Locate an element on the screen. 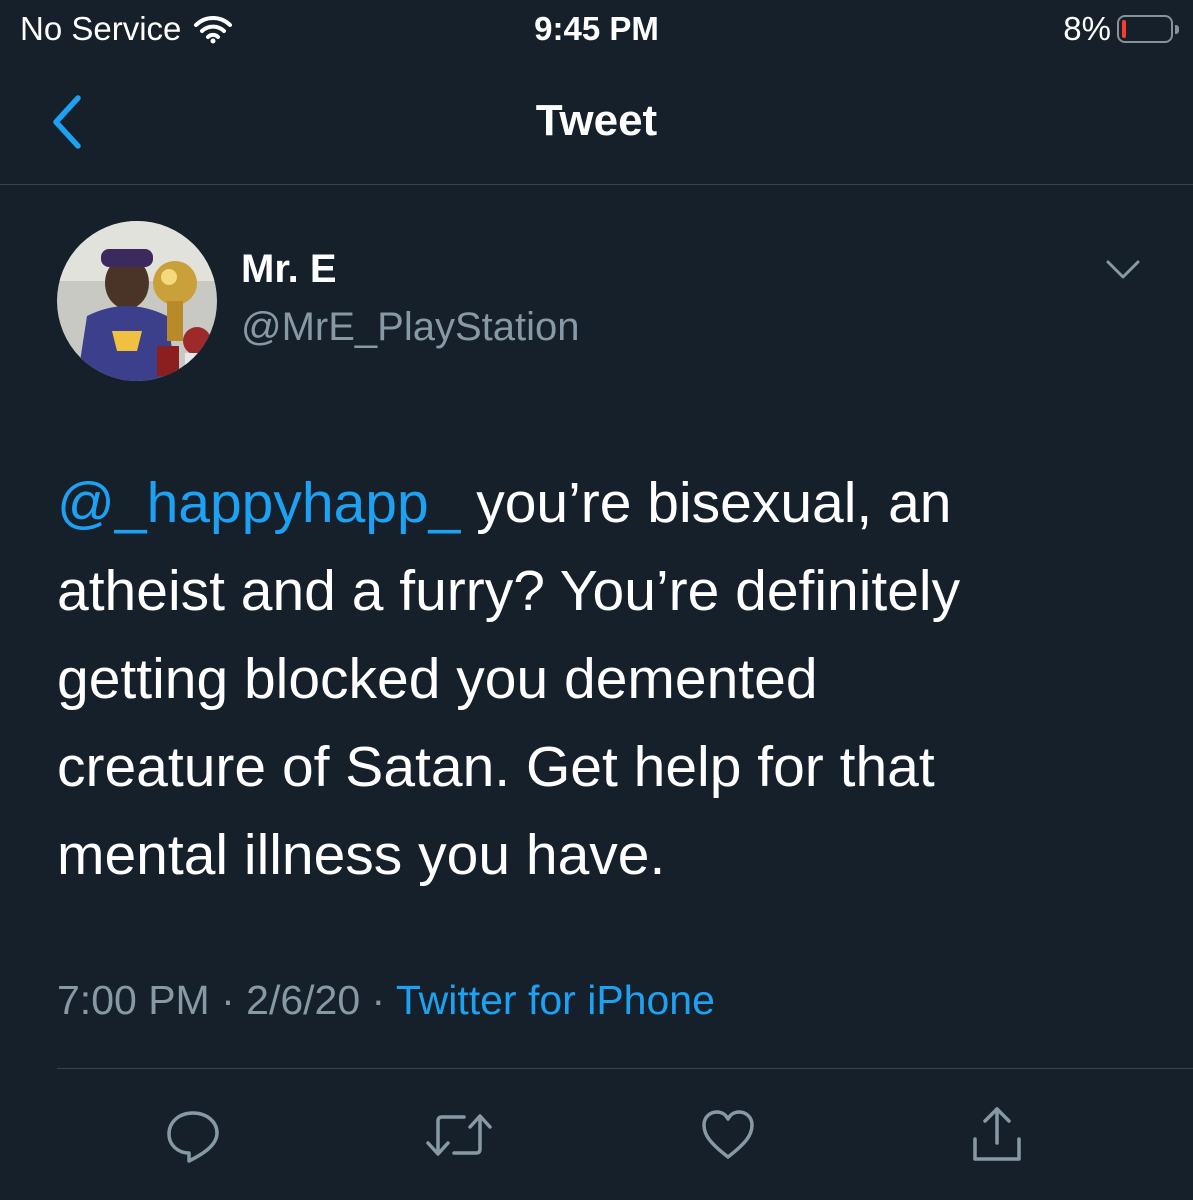  chevron-down-icon is located at coordinates (1123, 269).